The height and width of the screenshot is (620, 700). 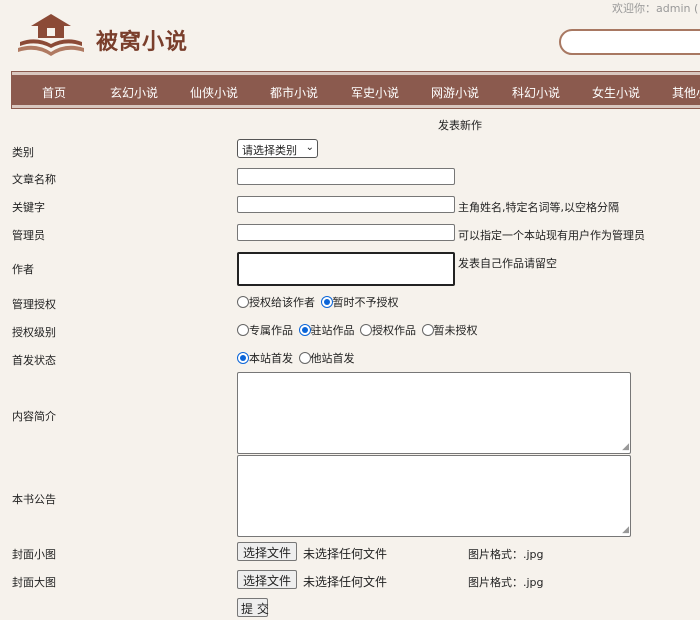 What do you see at coordinates (538, 207) in the screenshot?
I see `keywords-hint: 主角姓名,特定名词等,以空格分隔` at bounding box center [538, 207].